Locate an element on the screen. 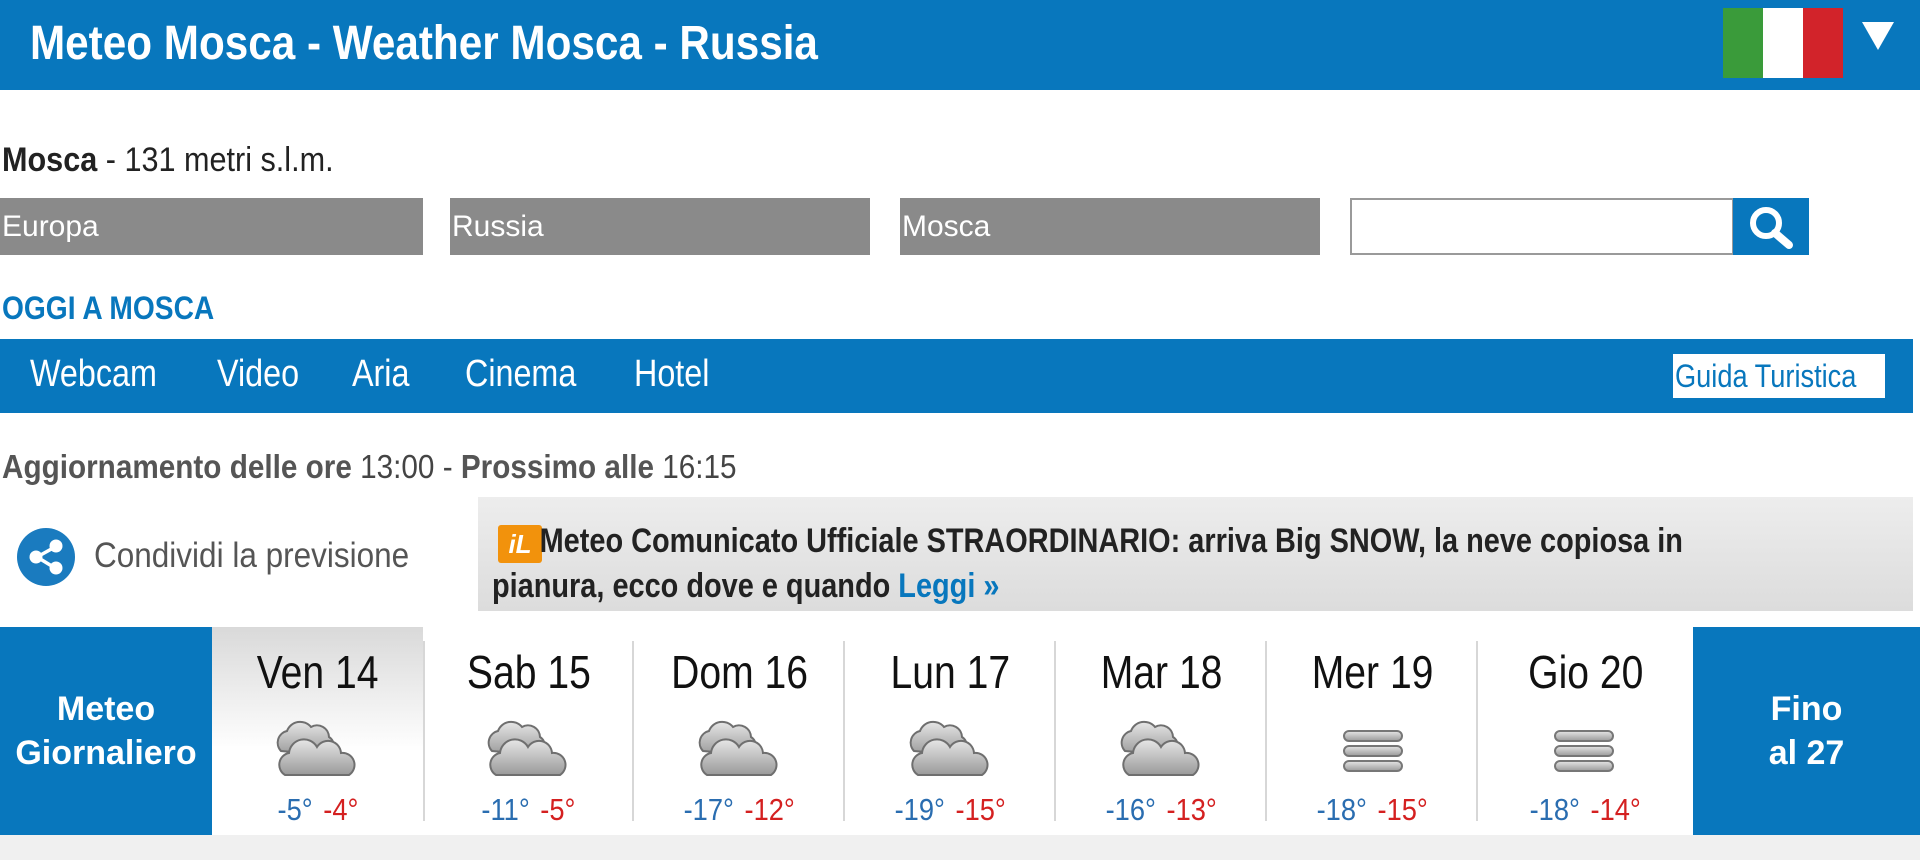  day-card: Gio 20 -18° -14° is located at coordinates (1585, 731).